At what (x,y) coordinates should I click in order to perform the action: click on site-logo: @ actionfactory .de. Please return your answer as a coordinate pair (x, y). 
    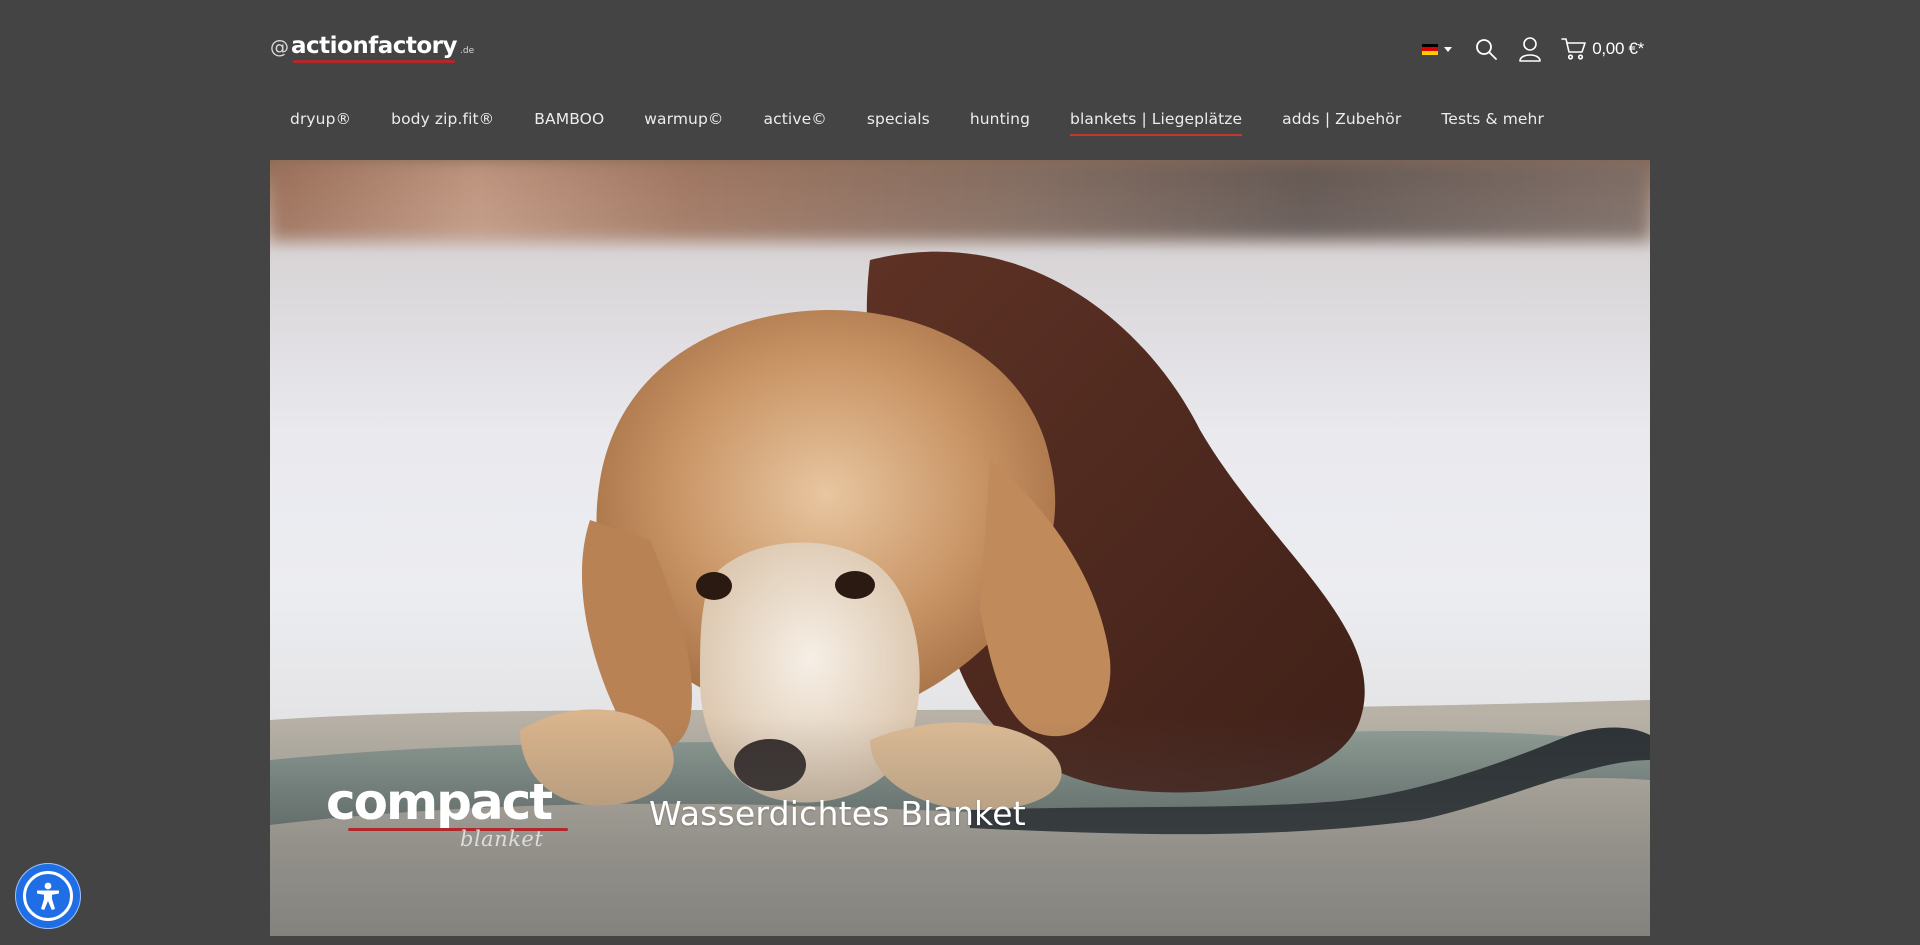
    Looking at the image, I should click on (372, 48).